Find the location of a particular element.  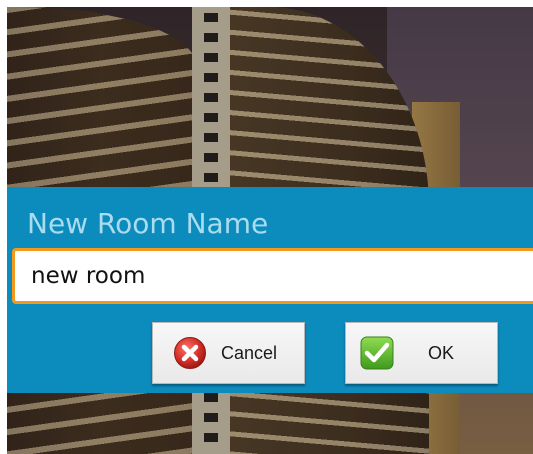

checkmark-icon is located at coordinates (377, 353).